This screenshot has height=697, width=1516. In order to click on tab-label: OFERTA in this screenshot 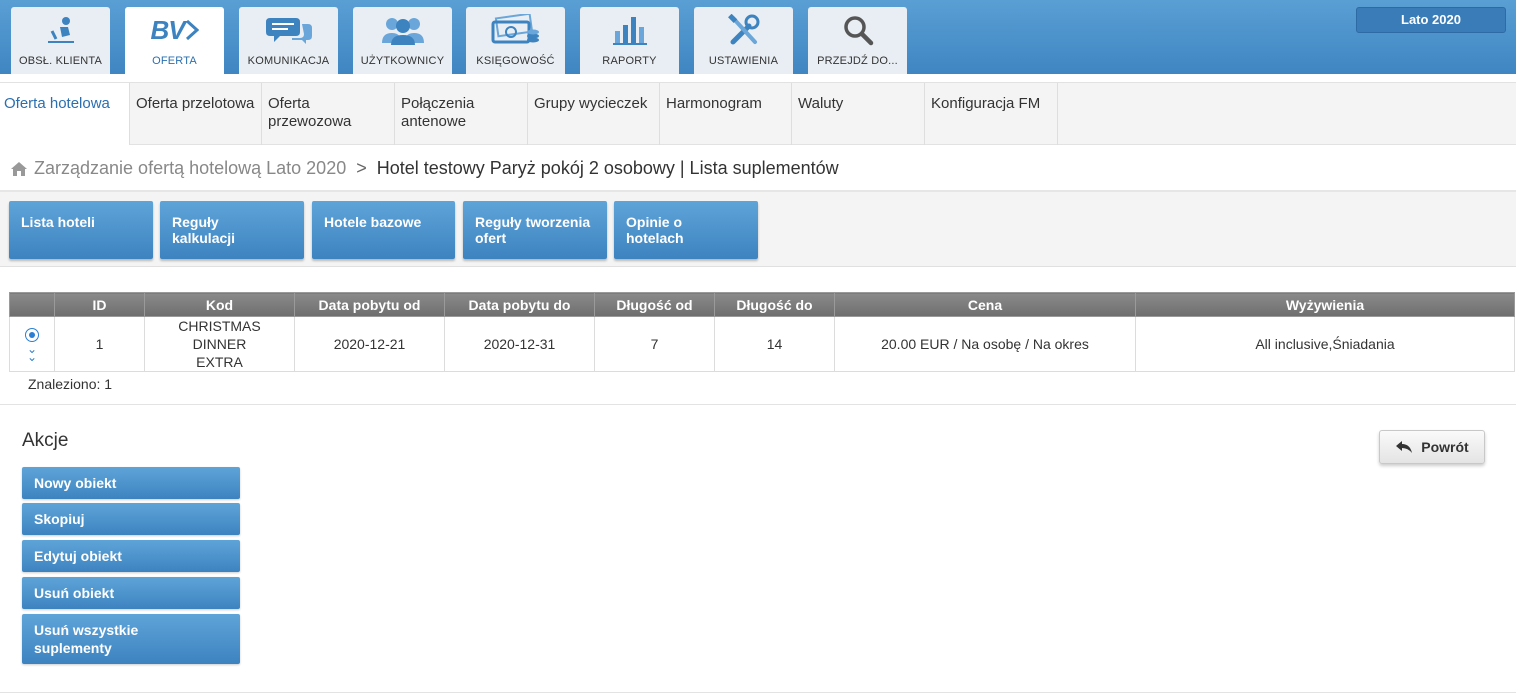, I will do `click(174, 61)`.